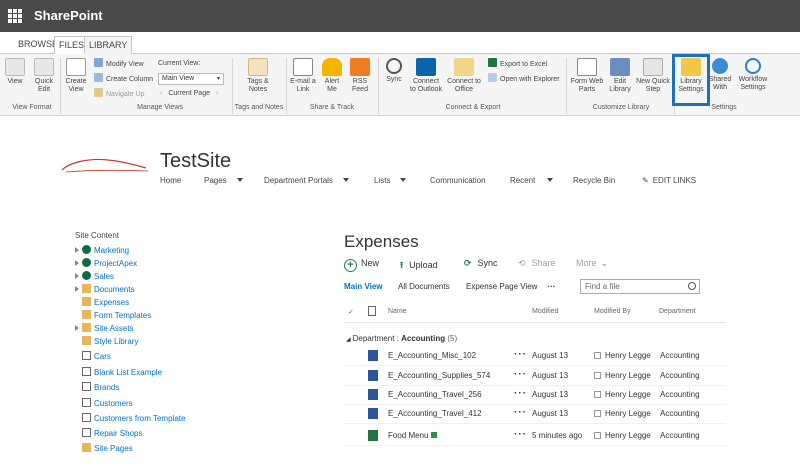 The height and width of the screenshot is (470, 800). I want to click on site-title: TestSite, so click(195, 161).